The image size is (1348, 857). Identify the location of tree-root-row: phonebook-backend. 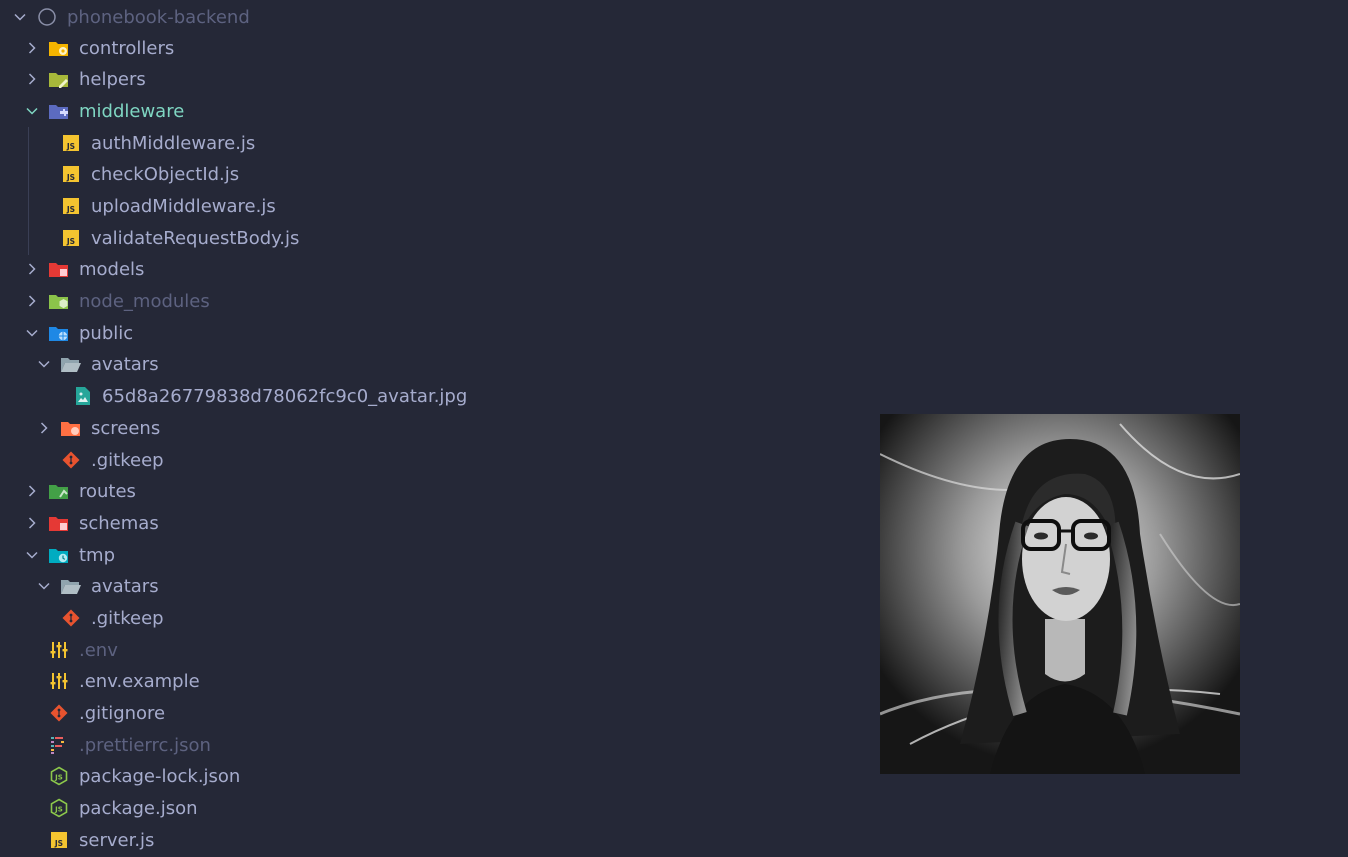
(430, 17).